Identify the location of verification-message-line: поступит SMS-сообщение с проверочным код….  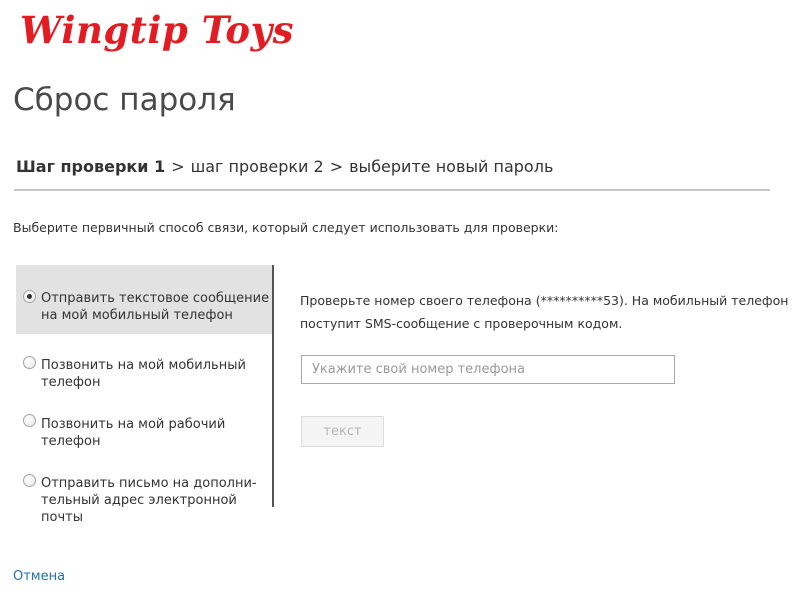
(461, 323).